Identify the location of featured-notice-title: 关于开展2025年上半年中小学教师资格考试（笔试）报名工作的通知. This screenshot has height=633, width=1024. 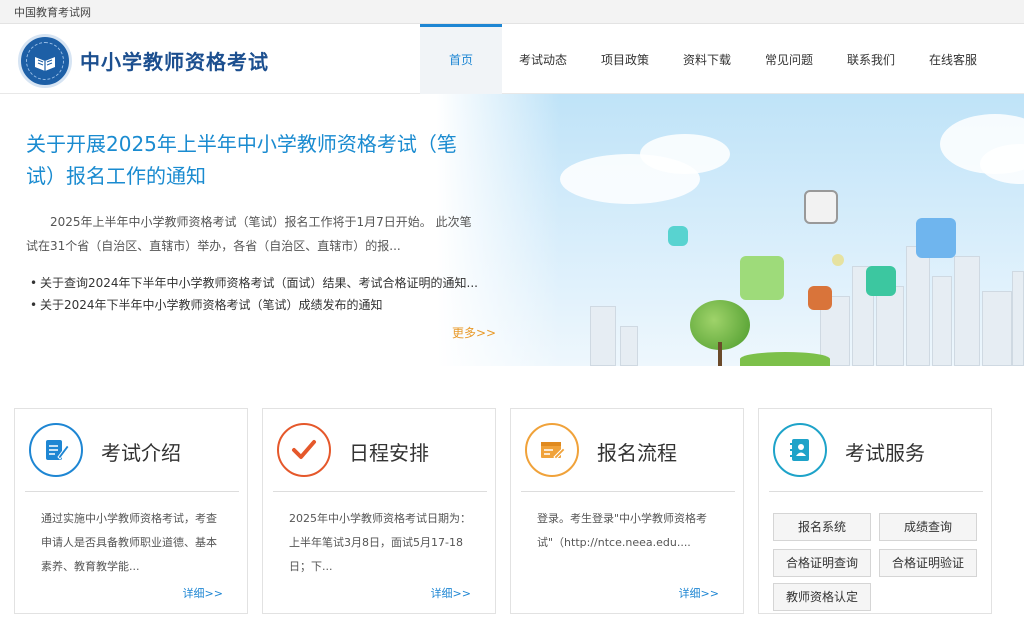
(256, 160).